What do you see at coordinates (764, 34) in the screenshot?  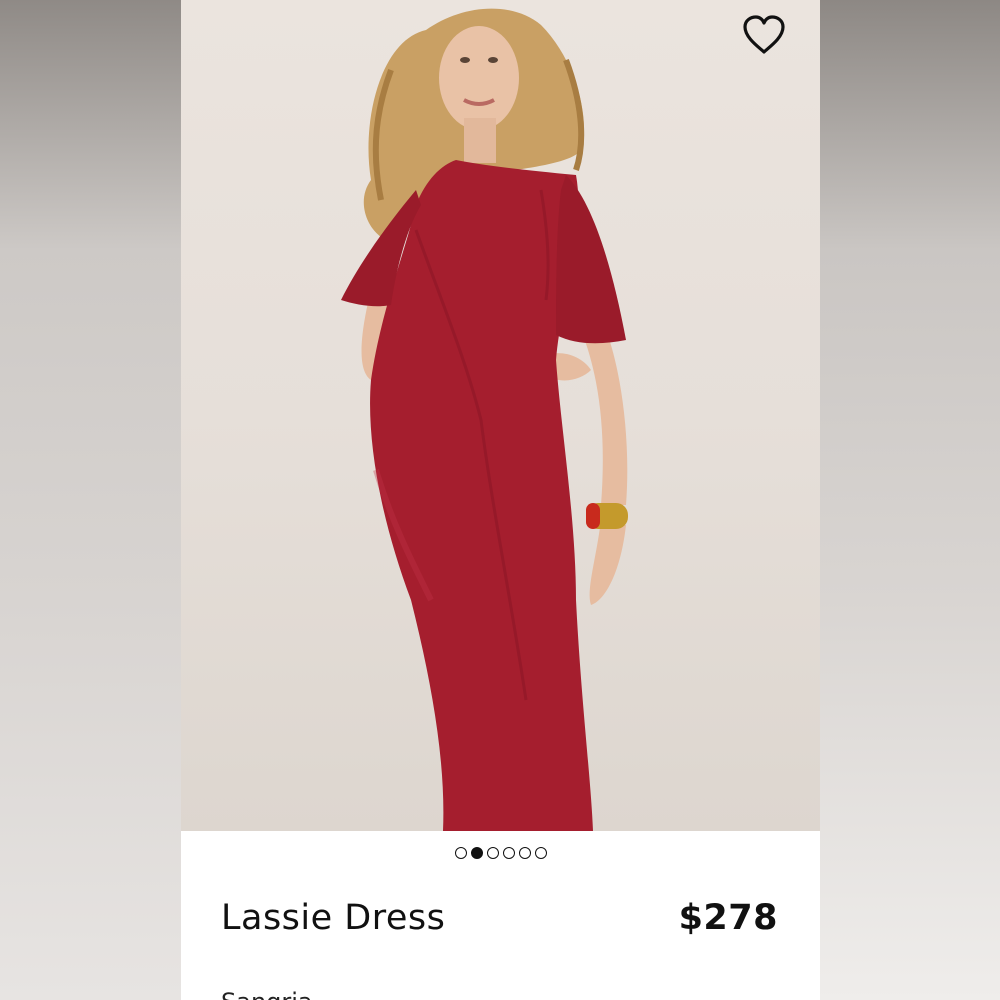 I see `heart-outline-icon` at bounding box center [764, 34].